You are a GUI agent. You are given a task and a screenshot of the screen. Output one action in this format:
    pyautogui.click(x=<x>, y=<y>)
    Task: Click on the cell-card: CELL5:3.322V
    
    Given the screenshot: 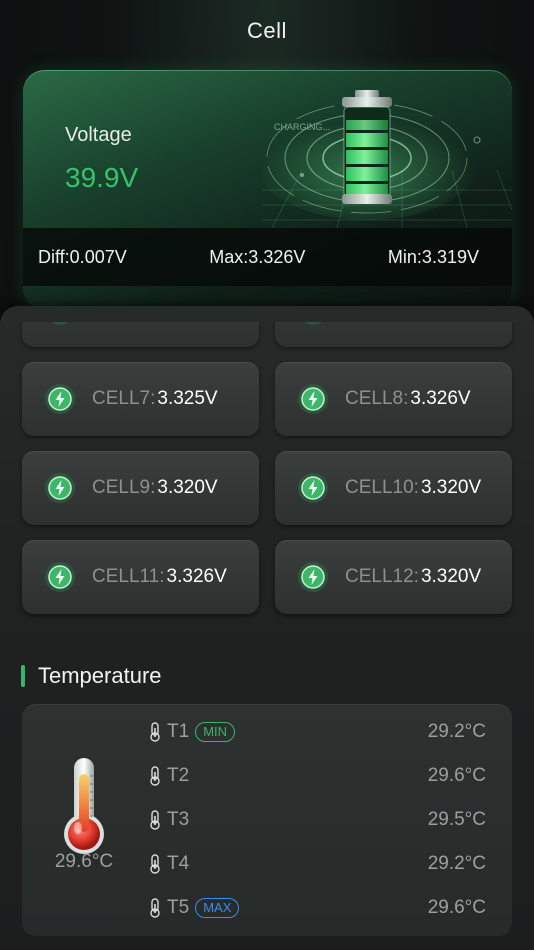 What is the action you would take?
    pyautogui.click(x=140, y=334)
    